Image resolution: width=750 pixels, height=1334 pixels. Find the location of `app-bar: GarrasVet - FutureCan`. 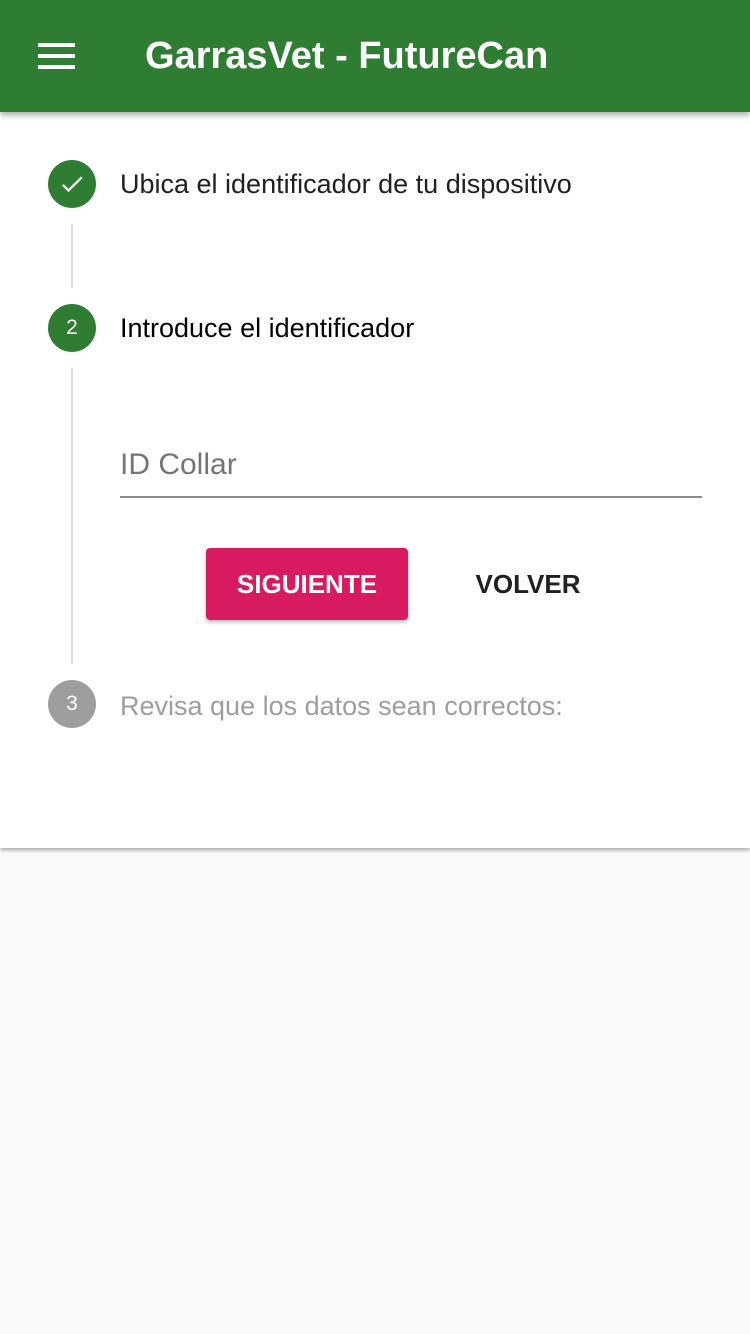

app-bar: GarrasVet - FutureCan is located at coordinates (375, 56).